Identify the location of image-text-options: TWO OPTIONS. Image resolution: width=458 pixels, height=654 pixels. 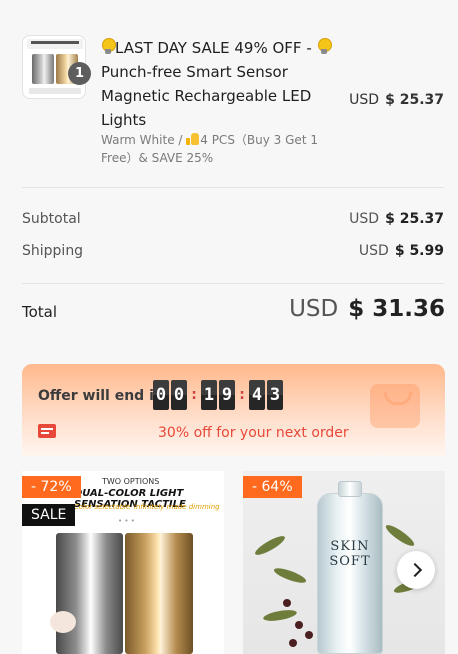
(131, 481).